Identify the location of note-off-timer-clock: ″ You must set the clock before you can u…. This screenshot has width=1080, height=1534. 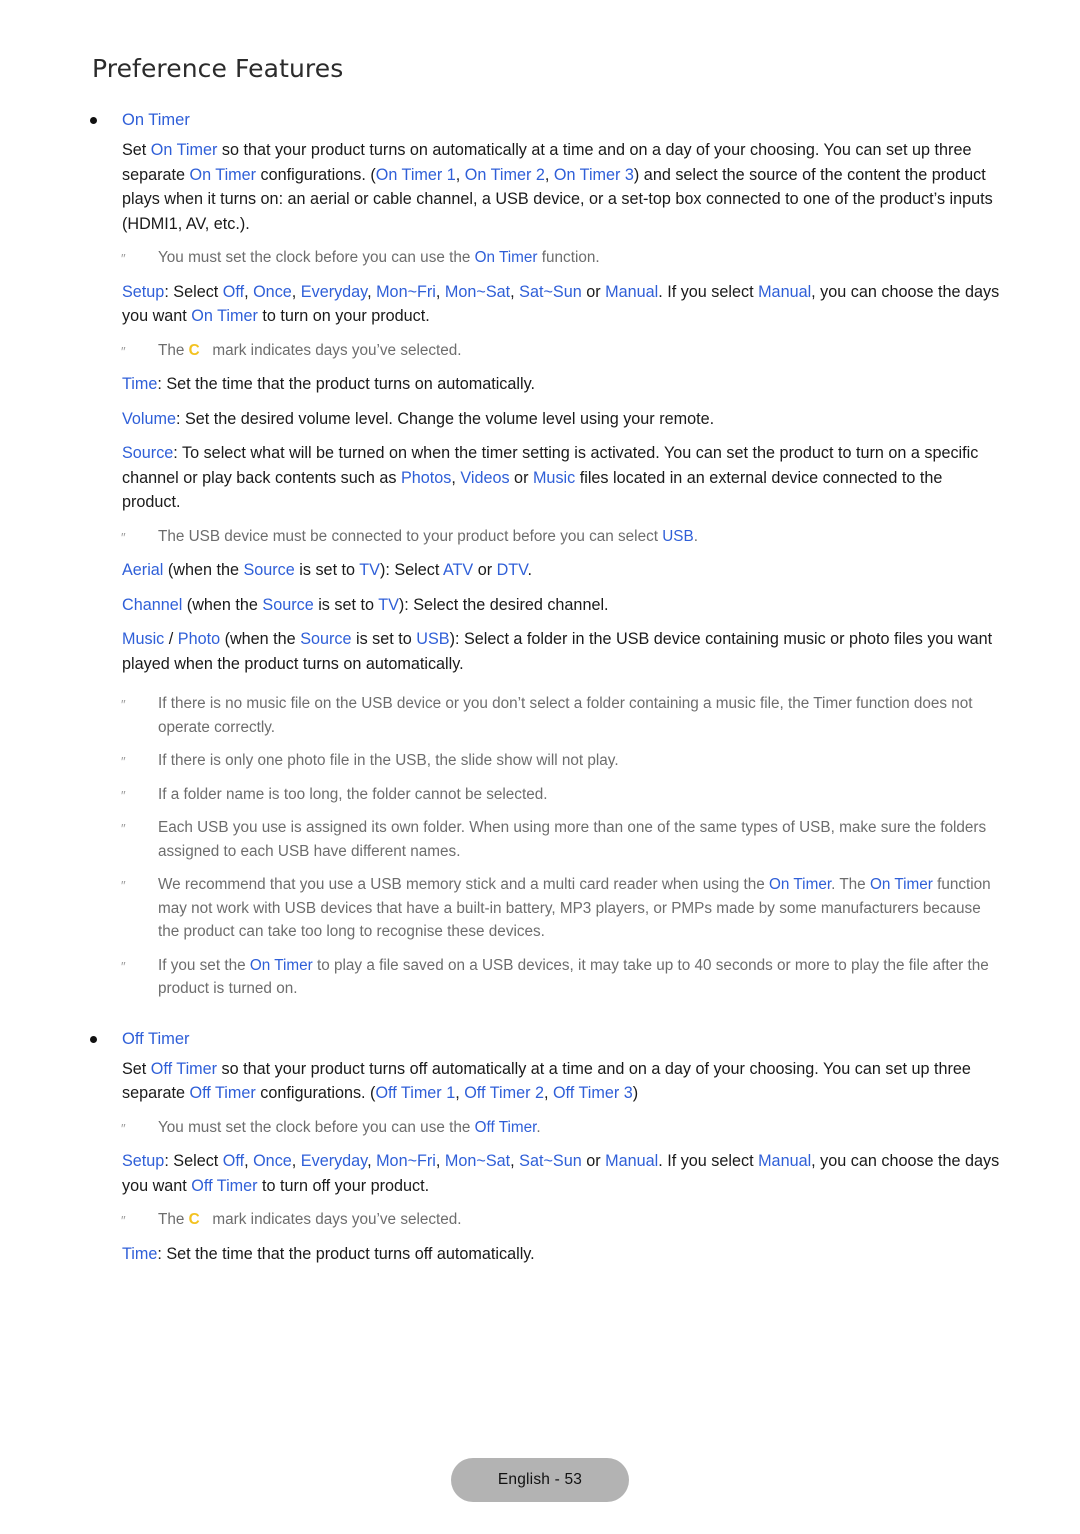
(540, 1128).